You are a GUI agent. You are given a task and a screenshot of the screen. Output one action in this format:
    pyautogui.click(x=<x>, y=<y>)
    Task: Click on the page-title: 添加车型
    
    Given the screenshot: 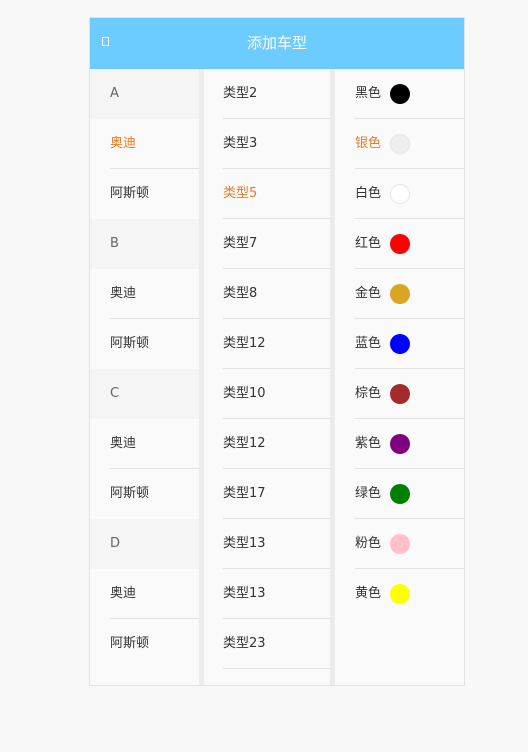 What is the action you would take?
    pyautogui.click(x=276, y=43)
    